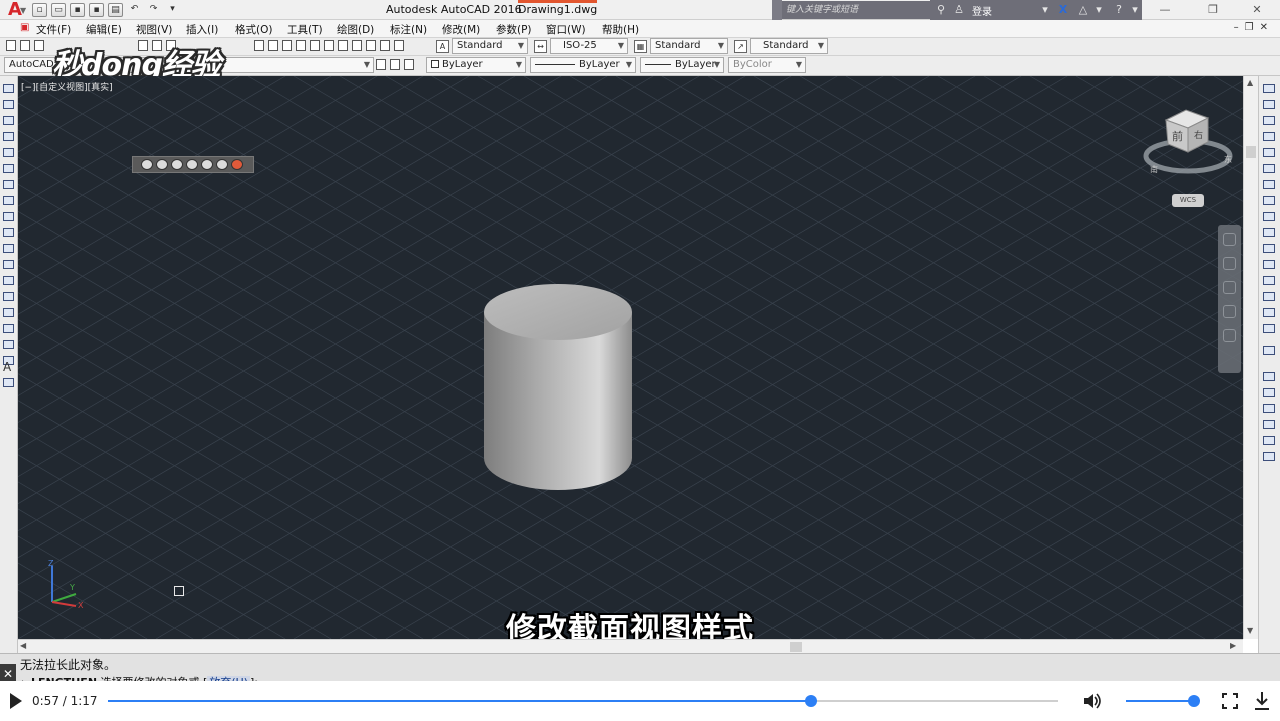  I want to click on viewcube-front-label: 前, so click(1177, 136).